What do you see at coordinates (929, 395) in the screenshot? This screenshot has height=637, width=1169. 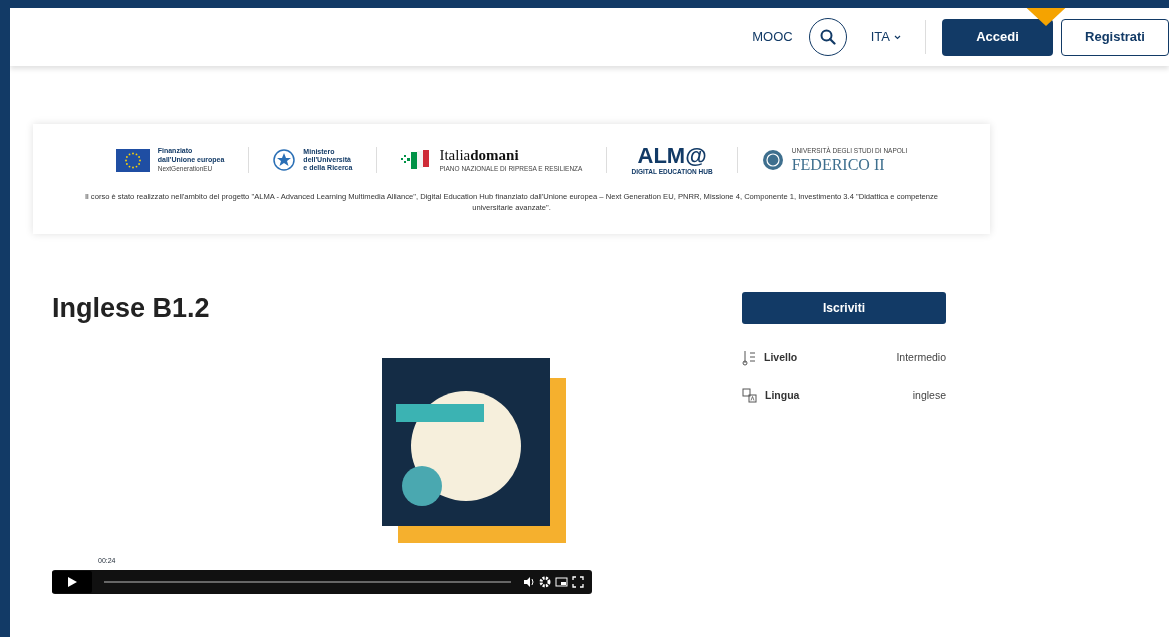 I see `detail-value: inglese` at bounding box center [929, 395].